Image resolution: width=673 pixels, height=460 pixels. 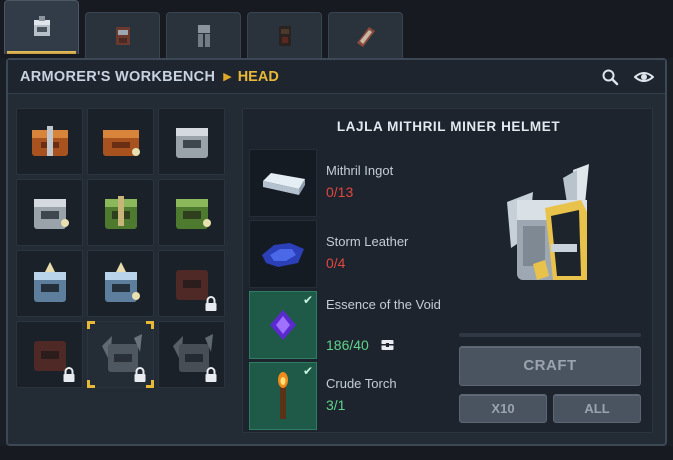 I want to click on dark-armor-icon, so click(x=284, y=35).